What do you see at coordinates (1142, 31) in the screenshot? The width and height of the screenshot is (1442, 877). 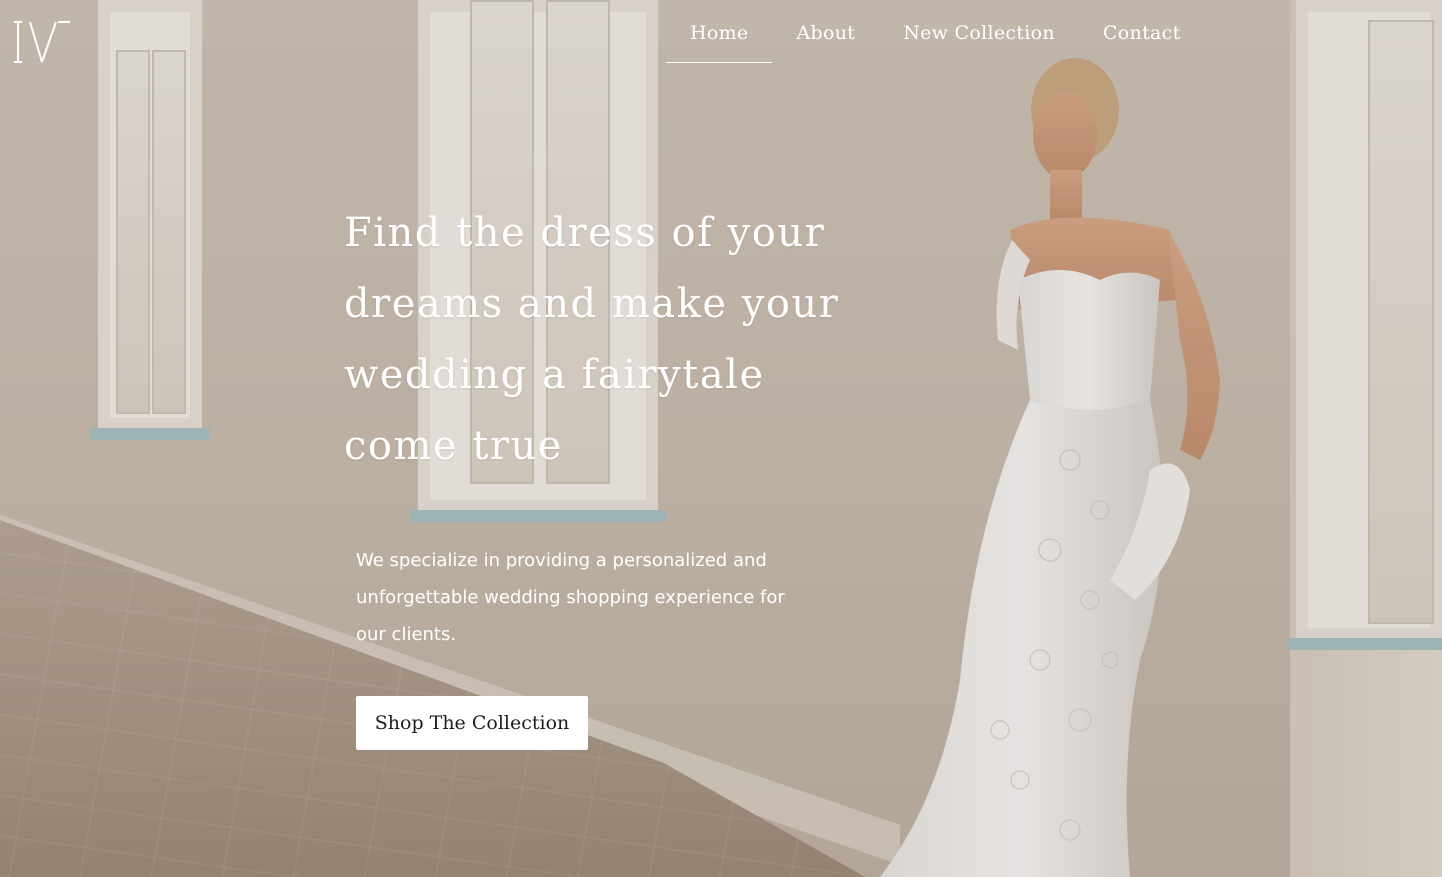 I see `nav-item-contact: Contact` at bounding box center [1142, 31].